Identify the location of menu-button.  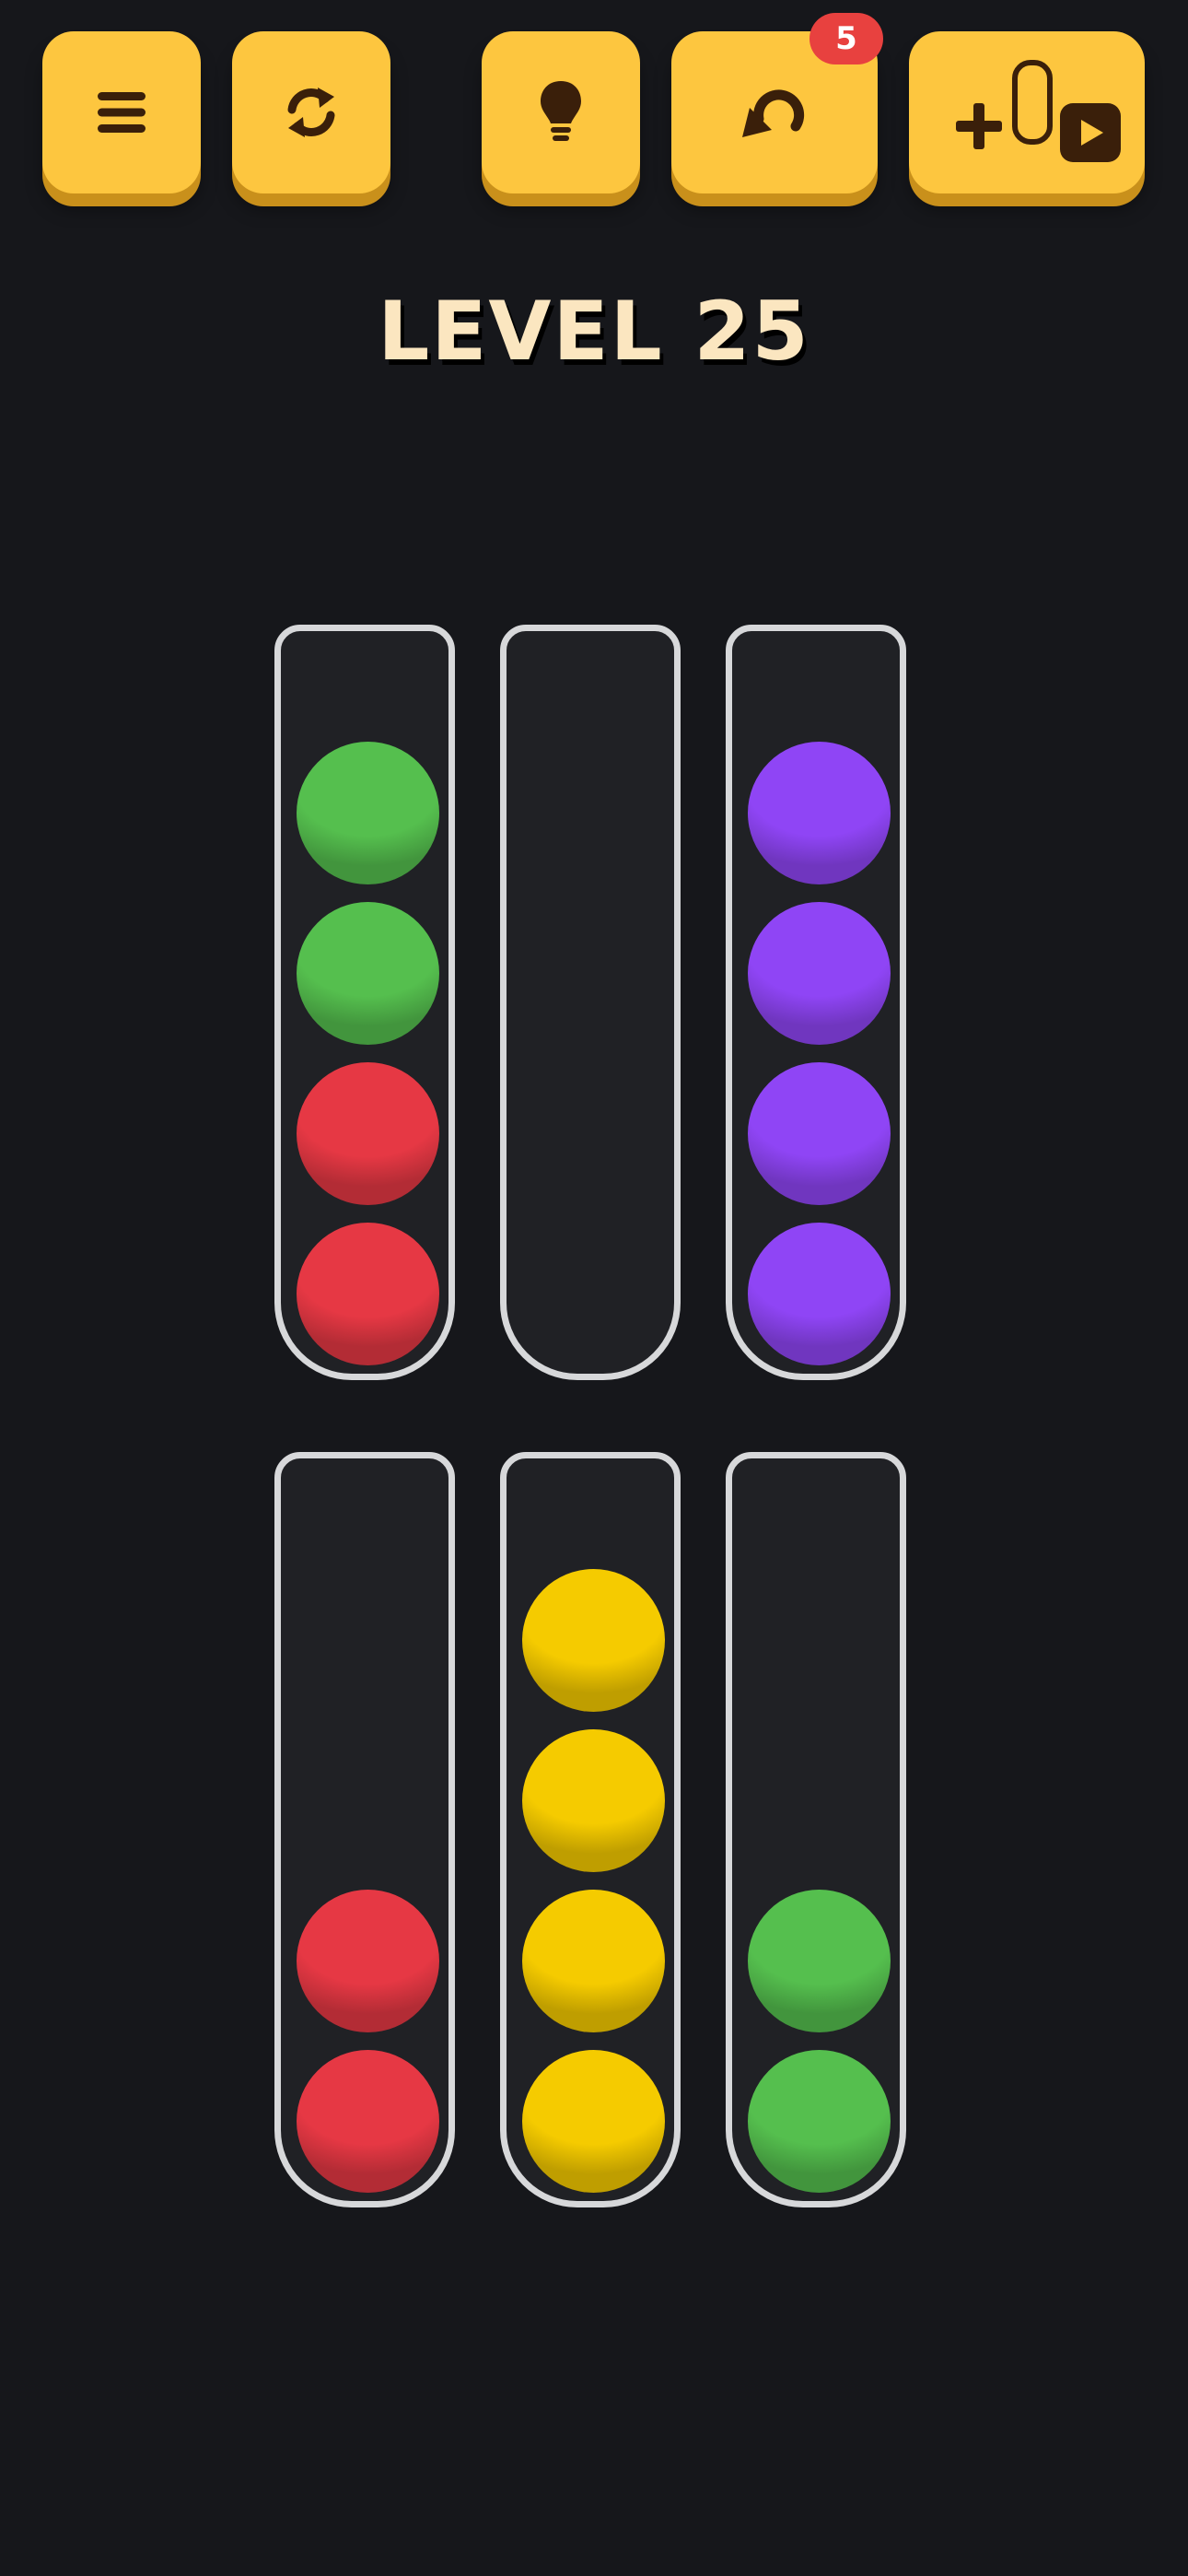
(121, 112).